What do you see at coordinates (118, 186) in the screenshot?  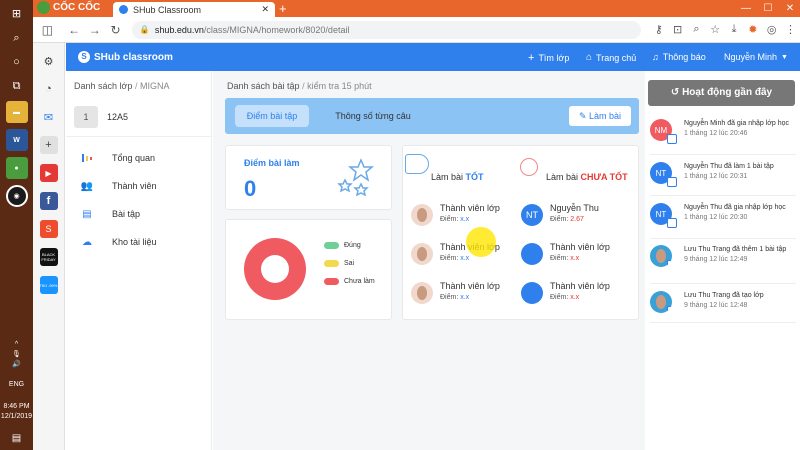 I see `menu-item-members: 👥 Thành viên` at bounding box center [118, 186].